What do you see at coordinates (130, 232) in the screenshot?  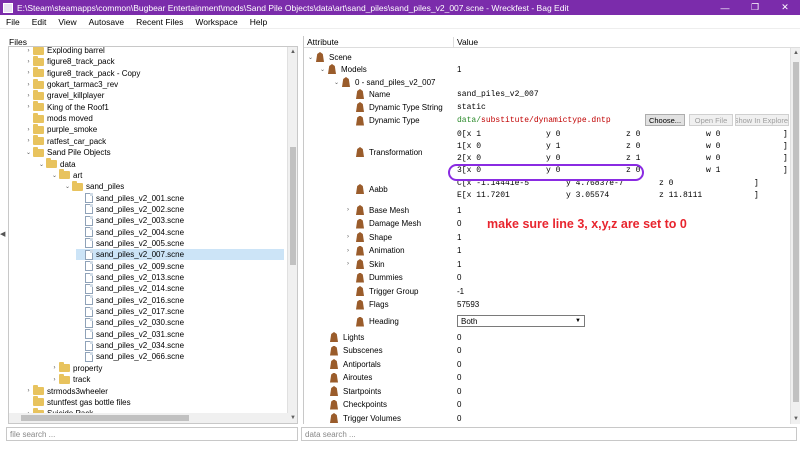 I see `file-item: sand_piles_v2_004.scne` at bounding box center [130, 232].